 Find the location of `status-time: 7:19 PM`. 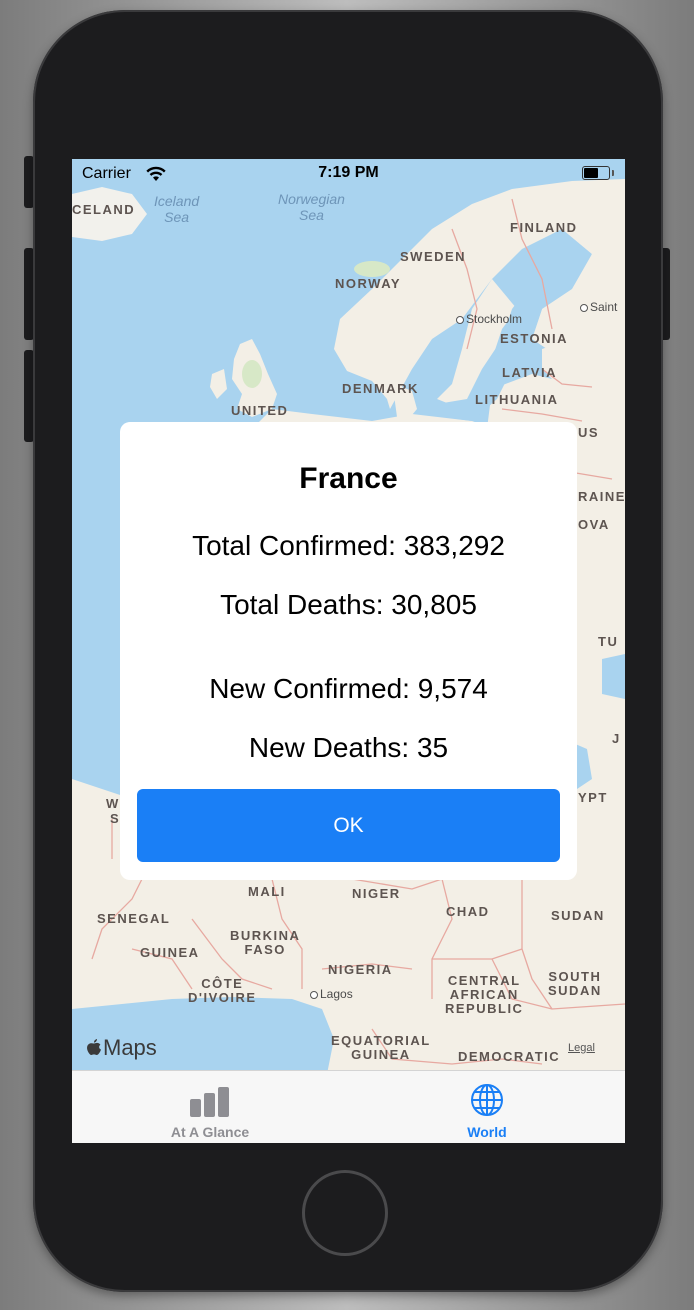

status-time: 7:19 PM is located at coordinates (348, 172).